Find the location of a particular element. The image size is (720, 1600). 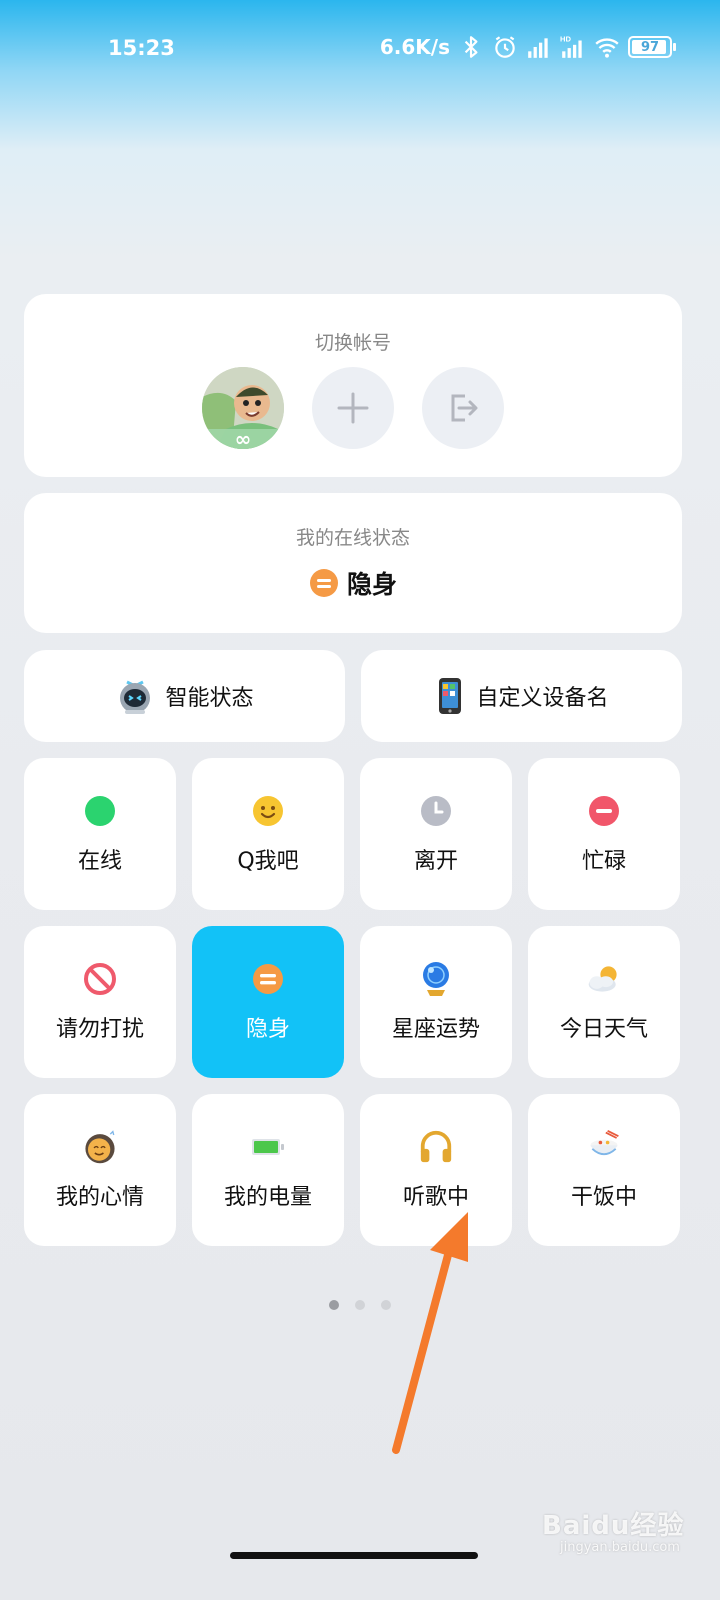

switch-account-card: 切换帐号 ∞ is located at coordinates (353, 385).